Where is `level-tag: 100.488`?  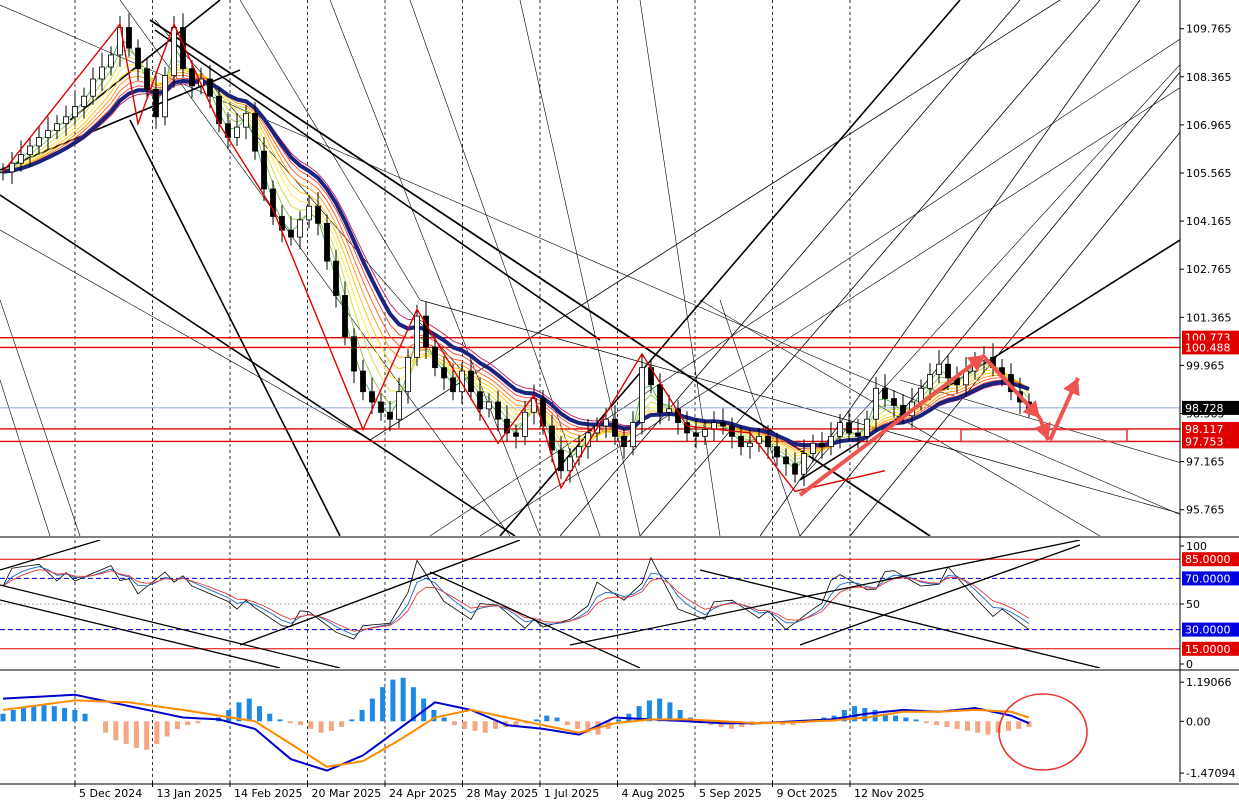 level-tag: 100.488 is located at coordinates (1208, 347).